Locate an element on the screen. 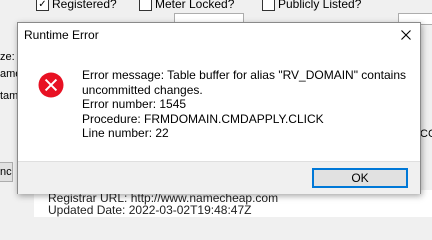  checkbox-label: Registered? is located at coordinates (84, 5).